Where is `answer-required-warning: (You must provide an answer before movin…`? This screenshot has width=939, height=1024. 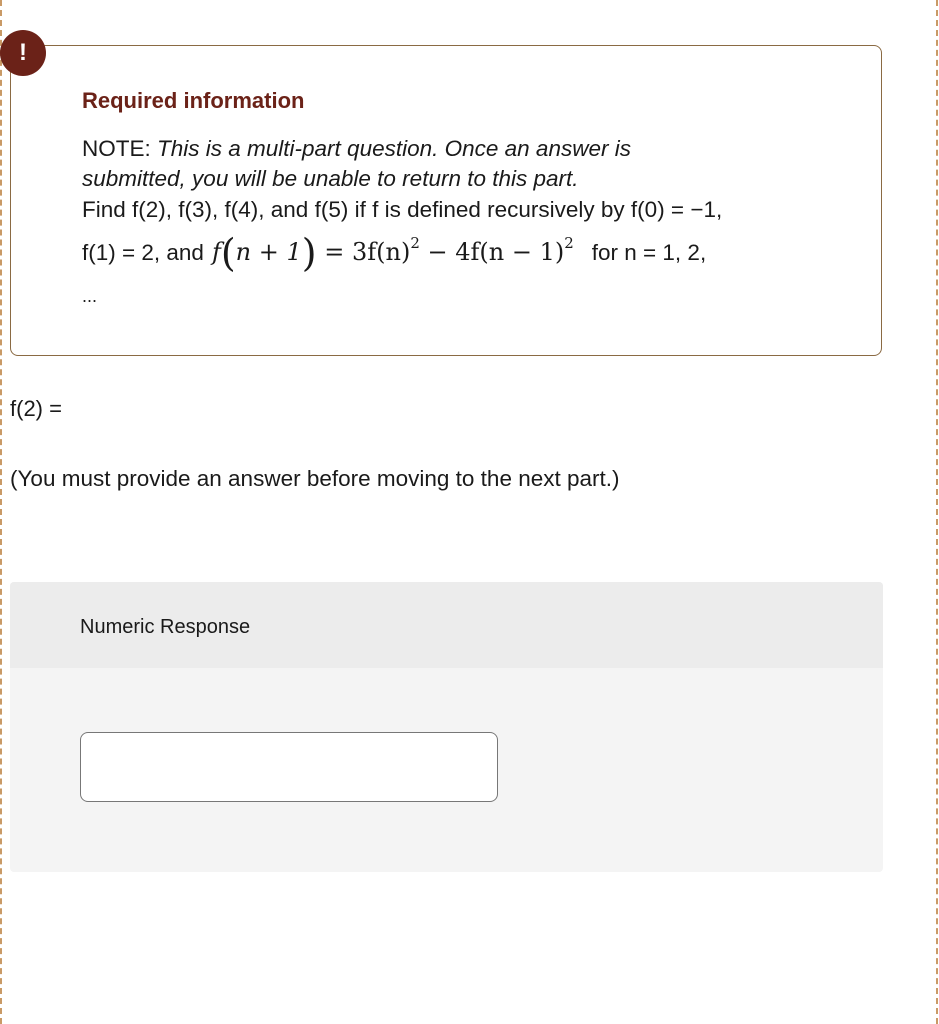
answer-required-warning: (You must provide an answer before movin… is located at coordinates (315, 478).